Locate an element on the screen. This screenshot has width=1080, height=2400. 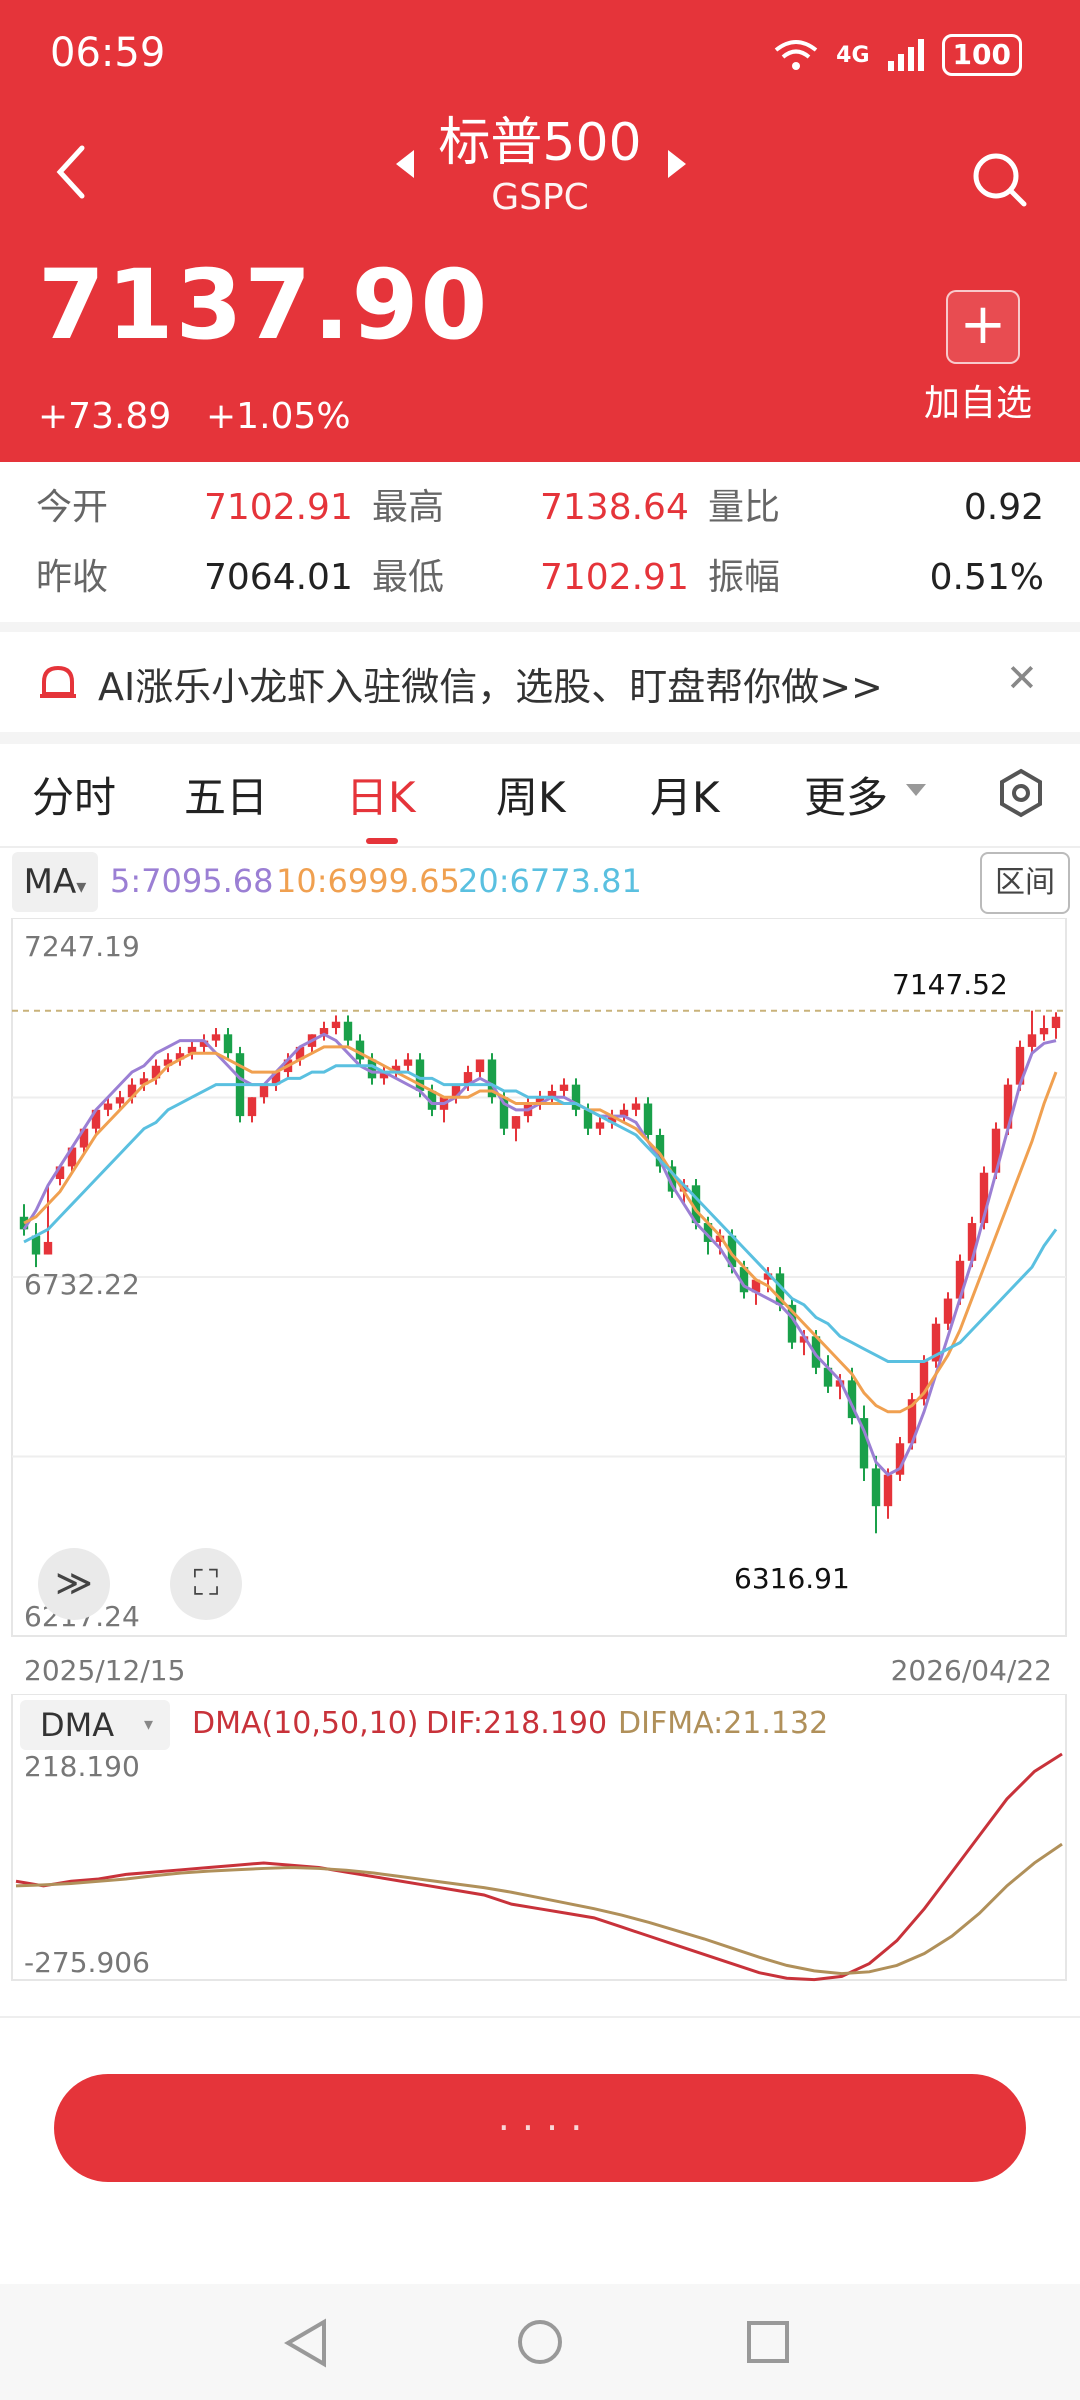
add-watchlist-icon: + is located at coordinates (983, 327).